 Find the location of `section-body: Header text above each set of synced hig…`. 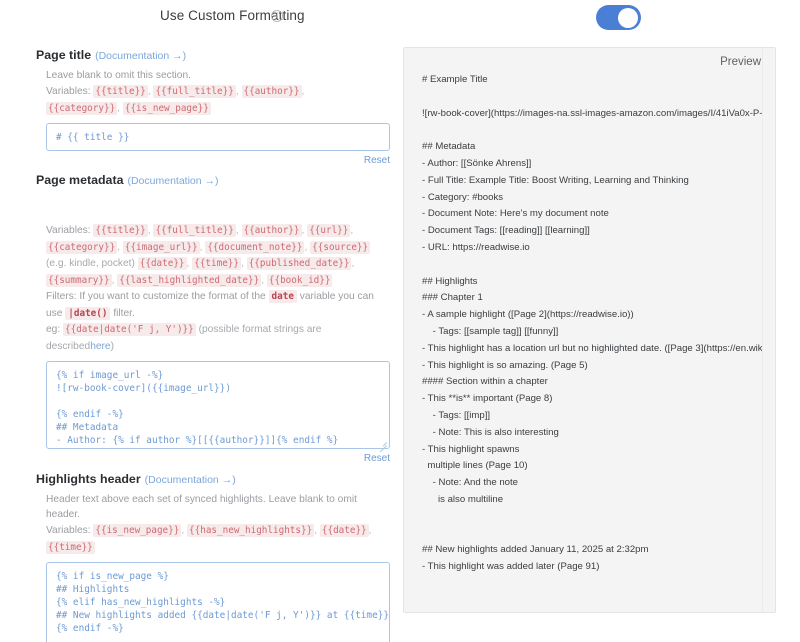

section-body: Header text above each set of synced hig… is located at coordinates (213, 567).